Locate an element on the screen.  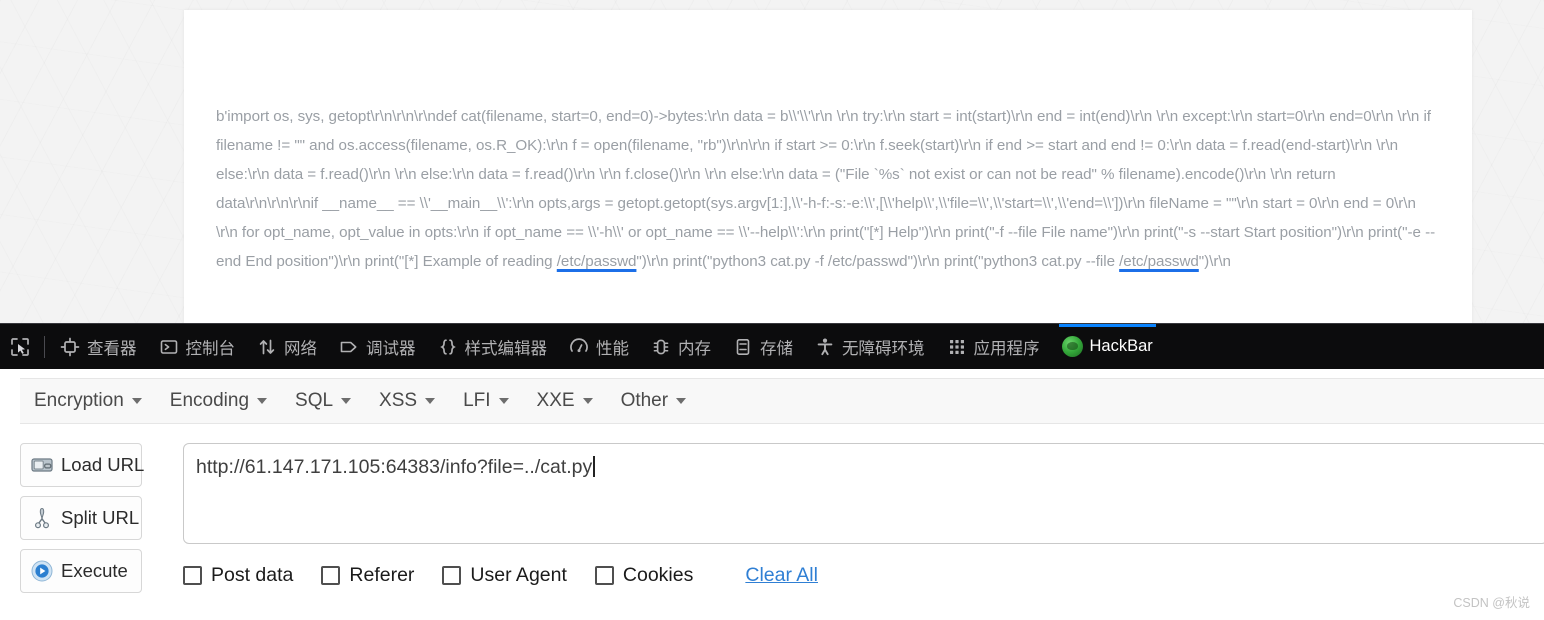
devtools-tab-label: 无障碍环境 is located at coordinates (883, 348).